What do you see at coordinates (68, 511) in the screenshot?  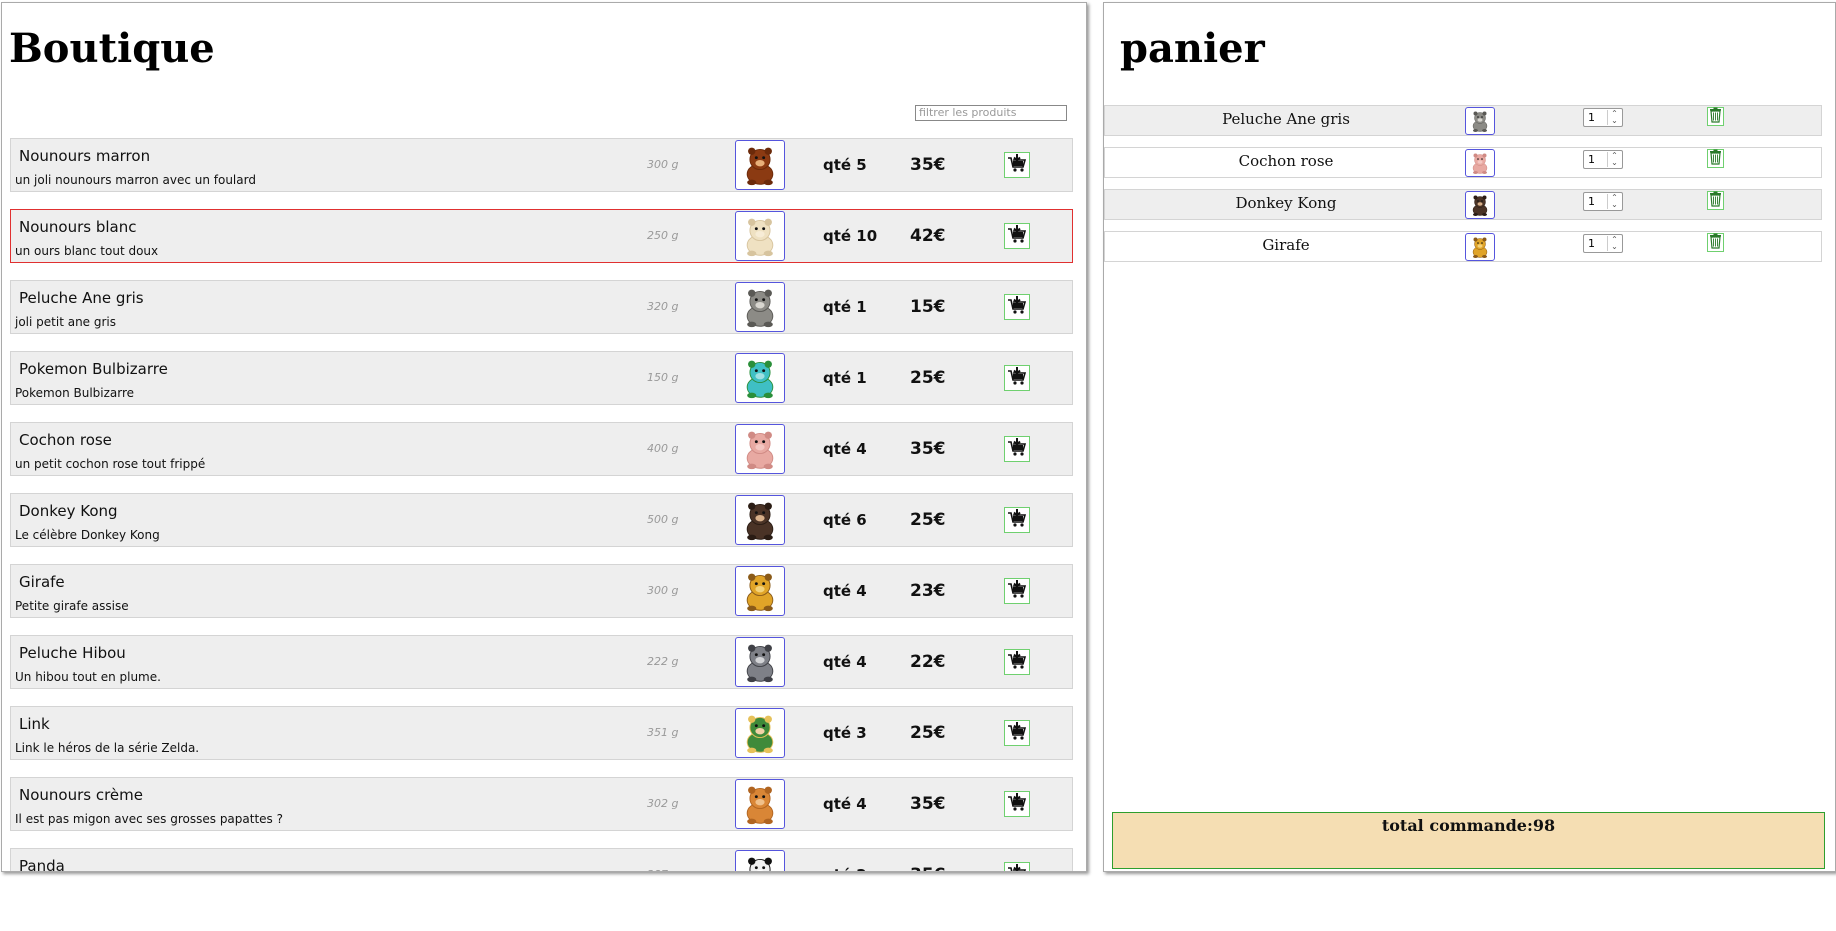 I see `product-name: Donkey Kong` at bounding box center [68, 511].